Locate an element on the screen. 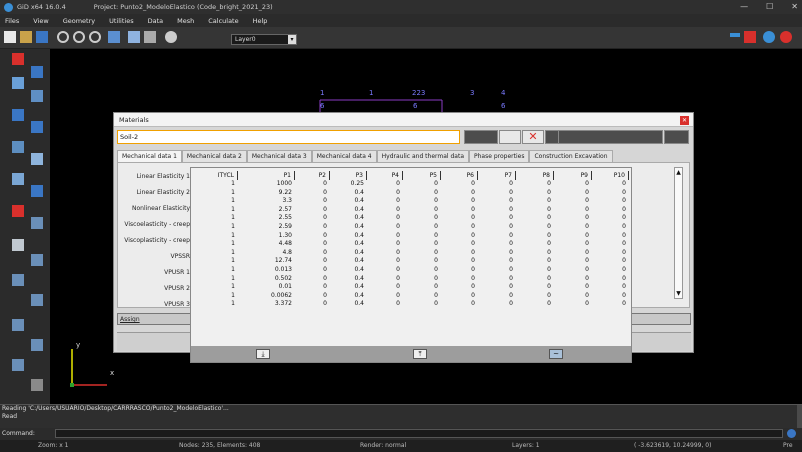 This screenshot has width=802, height=452. table-cell: 0.502 is located at coordinates (266, 279).